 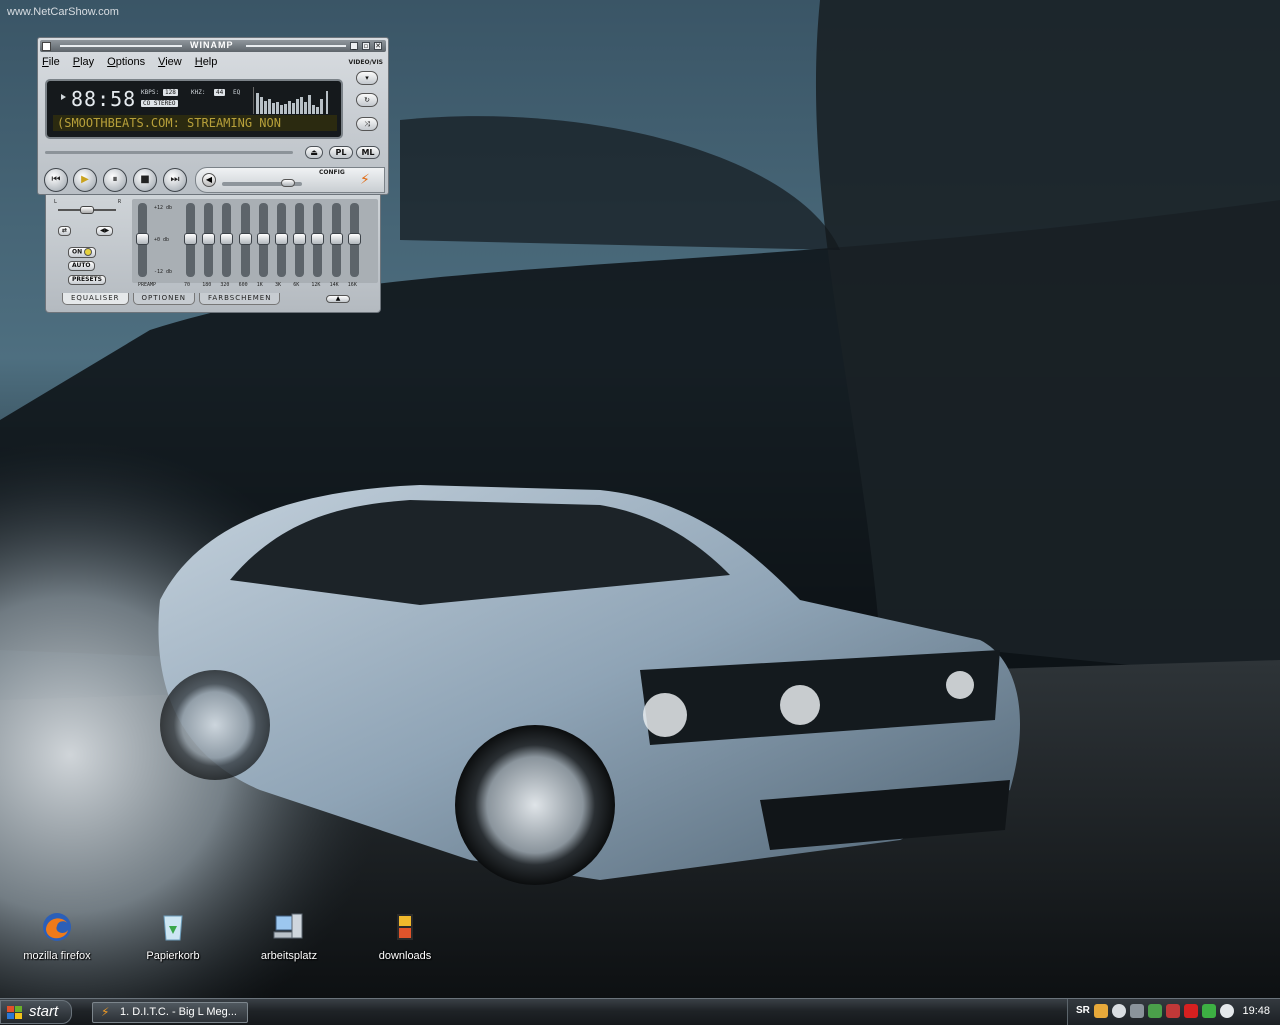 What do you see at coordinates (187, 285) in the screenshot?
I see `eq-band-label: 70` at bounding box center [187, 285].